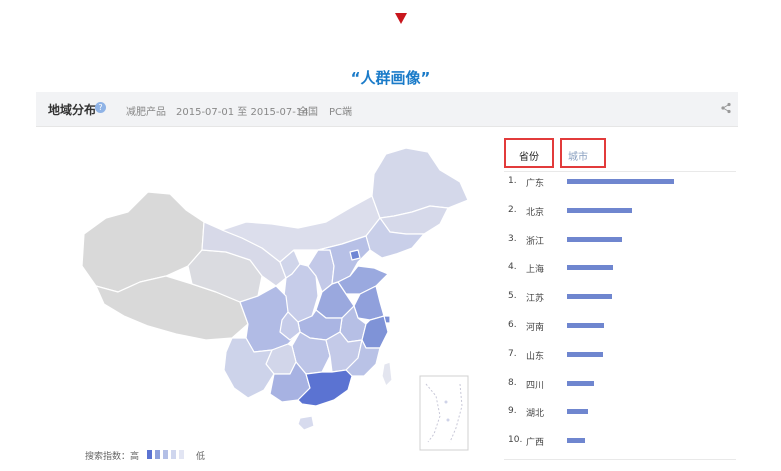 This screenshot has width=781, height=471. What do you see at coordinates (390, 78) in the screenshot?
I see `page-caption: “人群画像”` at bounding box center [390, 78].